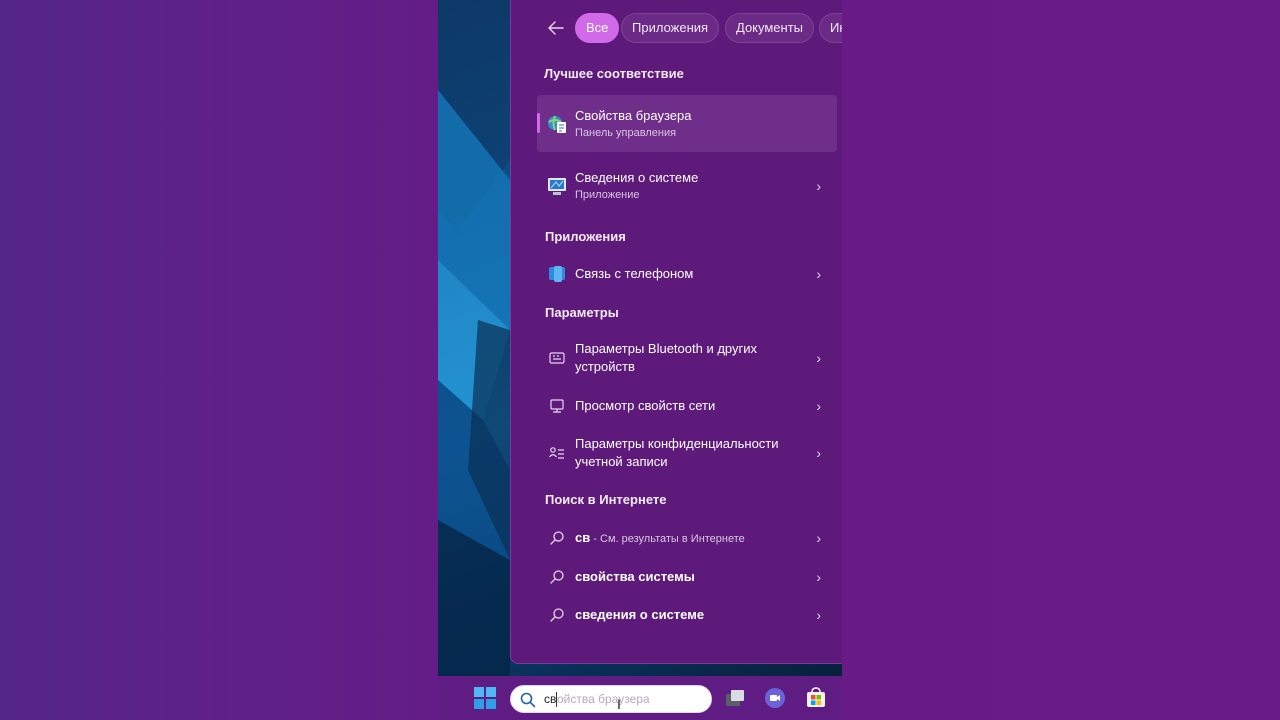 This screenshot has height=720, width=1280. What do you see at coordinates (770, 28) in the screenshot?
I see `chip-documents: Документы` at bounding box center [770, 28].